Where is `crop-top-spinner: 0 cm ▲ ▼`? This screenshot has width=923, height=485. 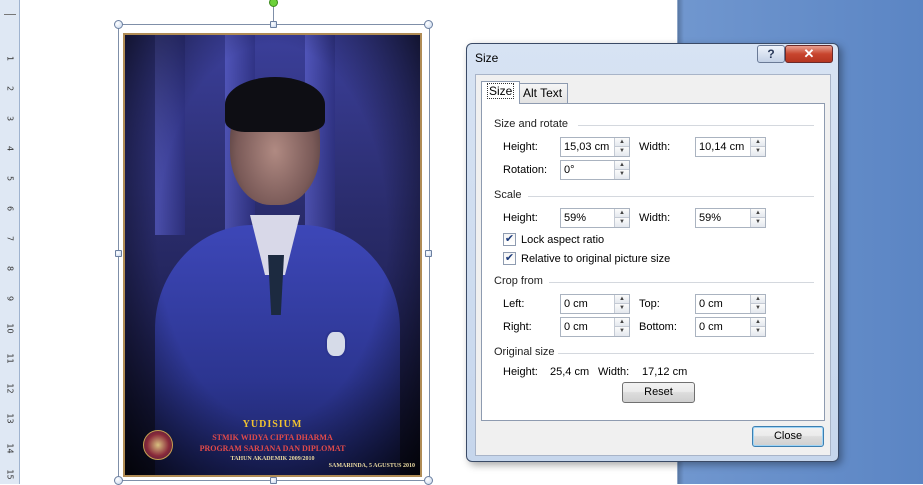
crop-top-spinner: 0 cm ▲ ▼ is located at coordinates (730, 304).